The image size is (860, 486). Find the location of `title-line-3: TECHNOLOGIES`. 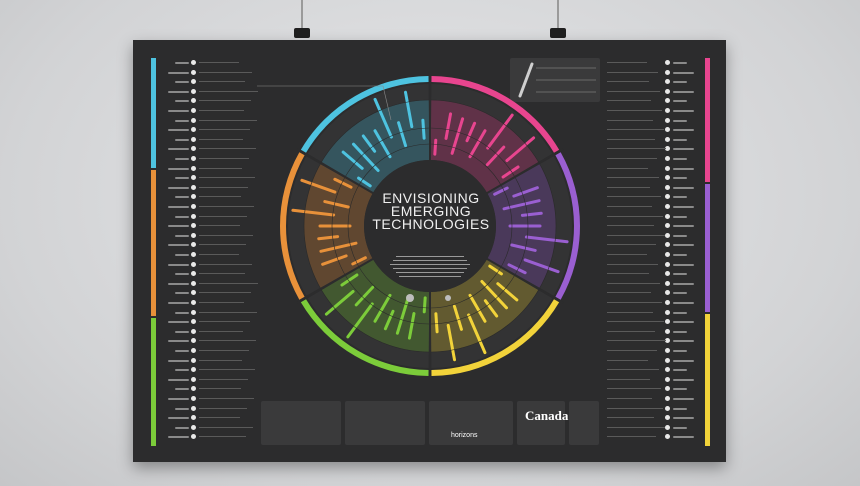

title-line-3: TECHNOLOGIES is located at coordinates (431, 224).